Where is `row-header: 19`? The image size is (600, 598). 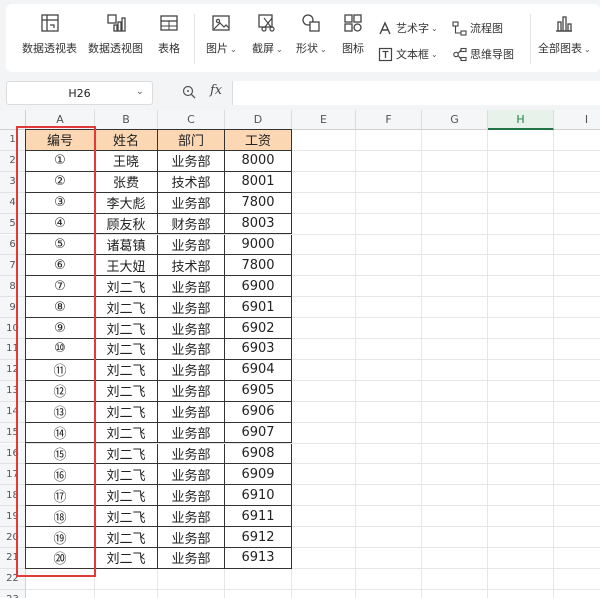
row-header: 19 is located at coordinates (13, 517).